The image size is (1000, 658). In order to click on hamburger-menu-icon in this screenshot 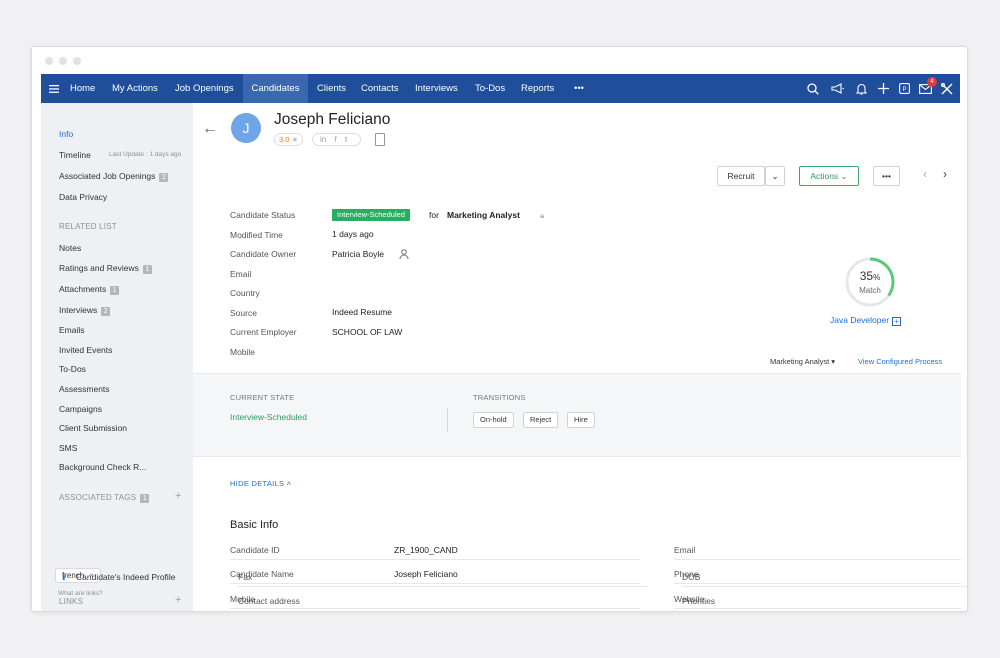, I will do `click(54, 88)`.